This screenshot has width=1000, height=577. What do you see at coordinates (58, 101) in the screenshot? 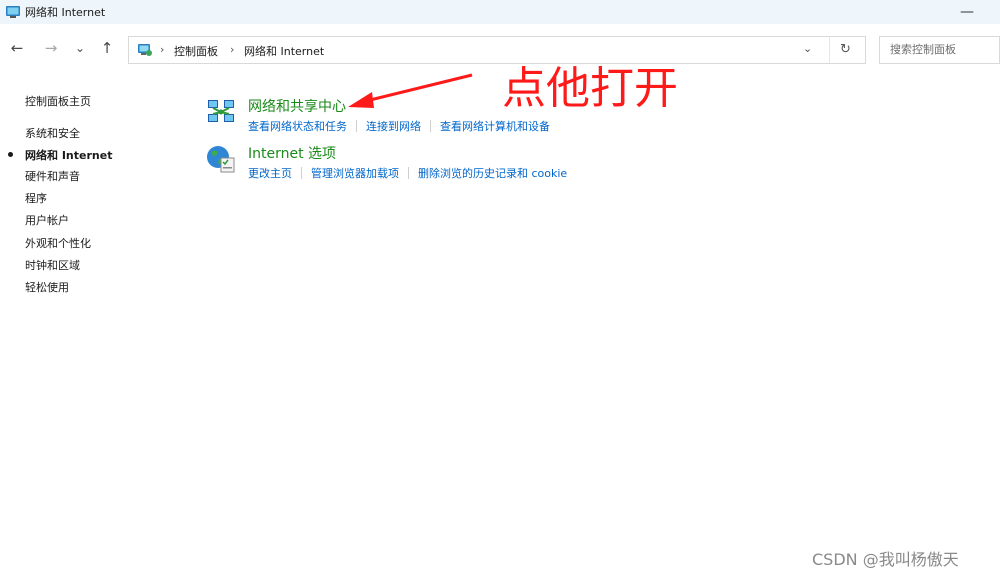
I see `sidebar-item-control-panel-home: 控制面板主页` at bounding box center [58, 101].